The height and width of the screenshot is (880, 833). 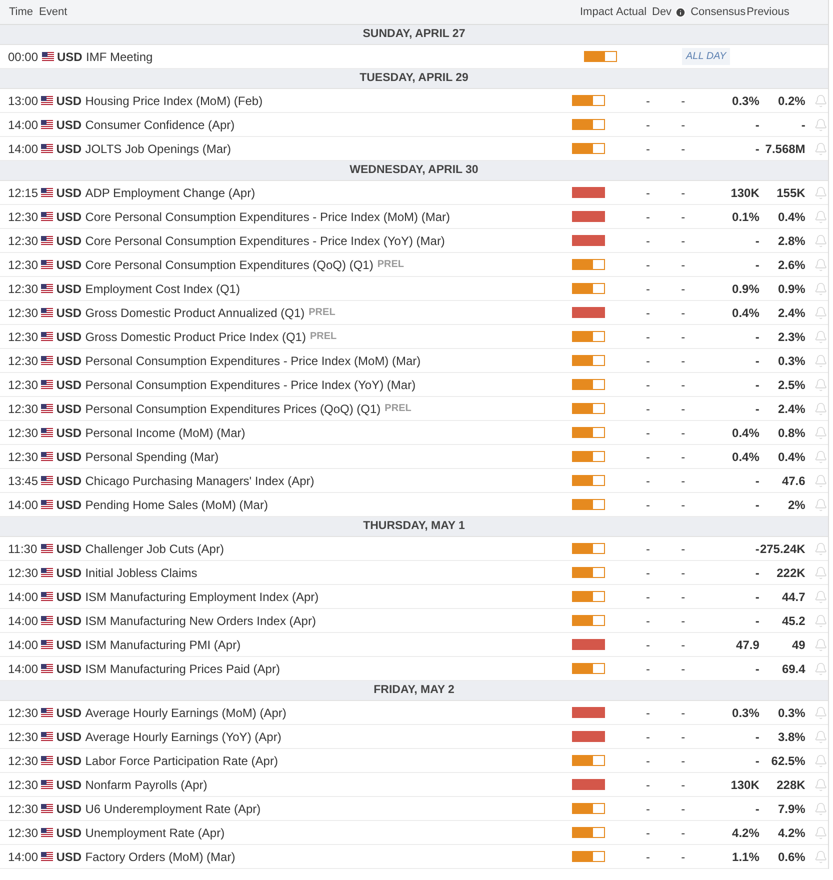 I want to click on info-icon, so click(x=680, y=12).